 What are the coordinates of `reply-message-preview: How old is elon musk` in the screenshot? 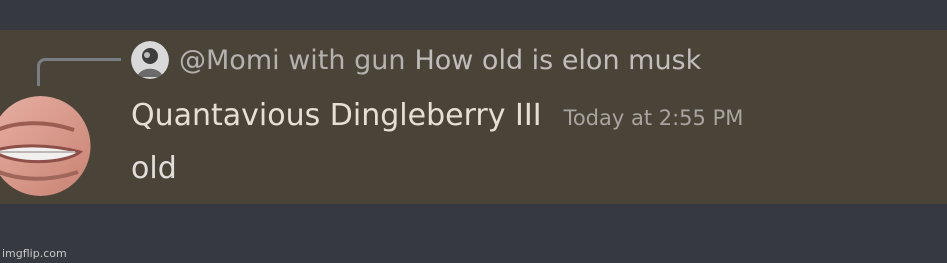 It's located at (557, 60).